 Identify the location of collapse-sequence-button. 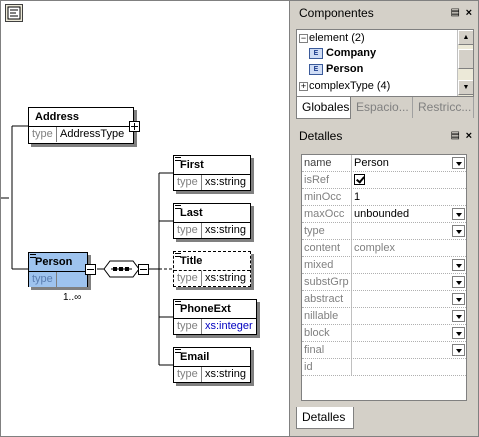
(143, 269).